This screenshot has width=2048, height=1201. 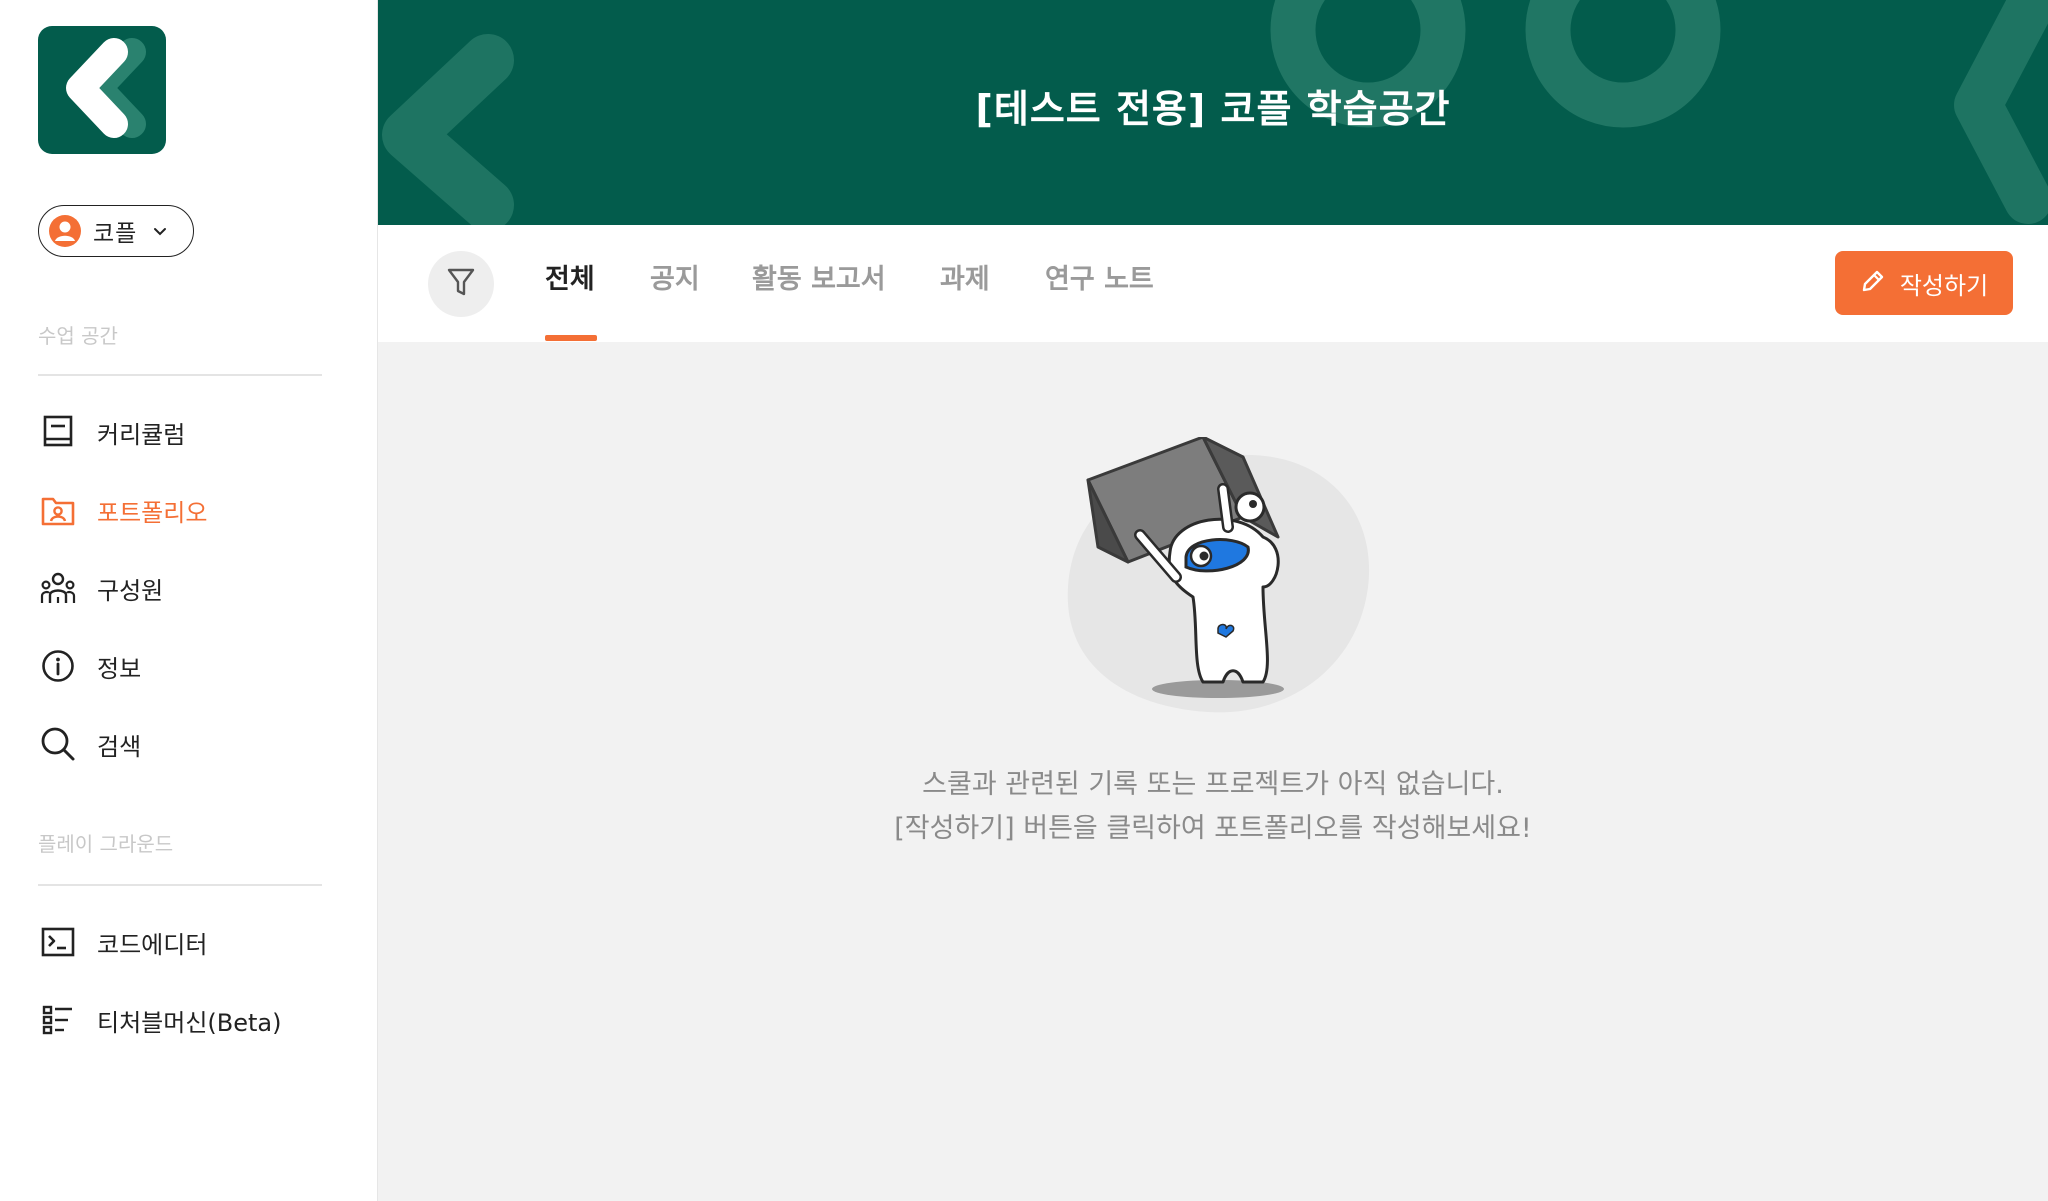 I want to click on tab-research-note: 연구 노트, so click(x=1099, y=276).